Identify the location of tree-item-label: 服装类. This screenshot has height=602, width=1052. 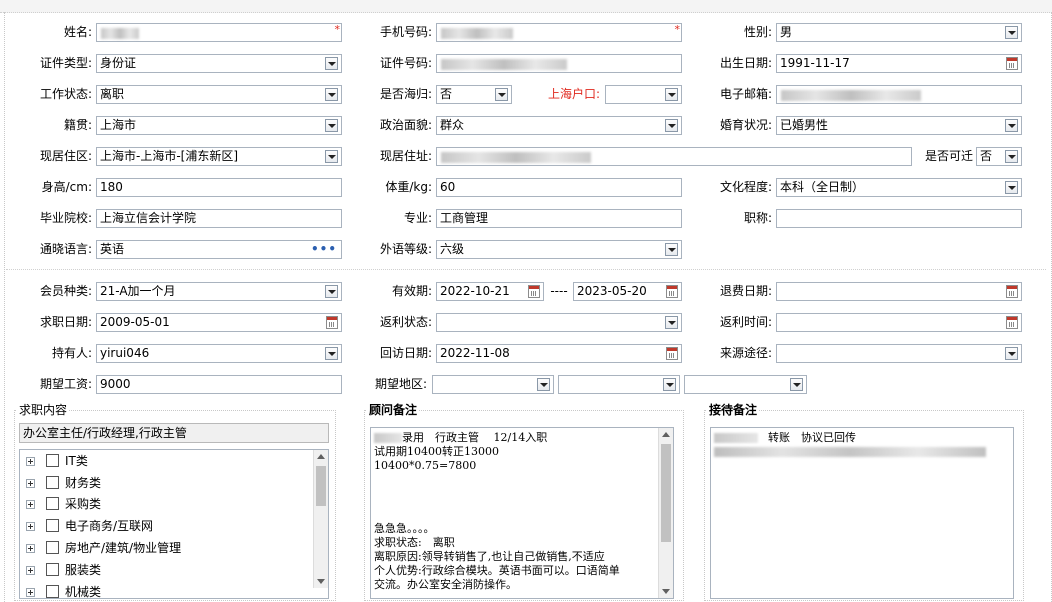
(83, 570).